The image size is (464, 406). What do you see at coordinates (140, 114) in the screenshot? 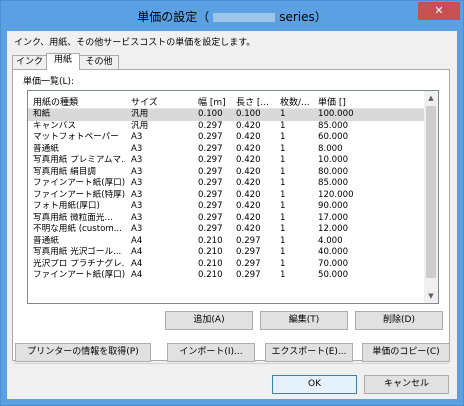
I see `cell-size: 汎用` at bounding box center [140, 114].